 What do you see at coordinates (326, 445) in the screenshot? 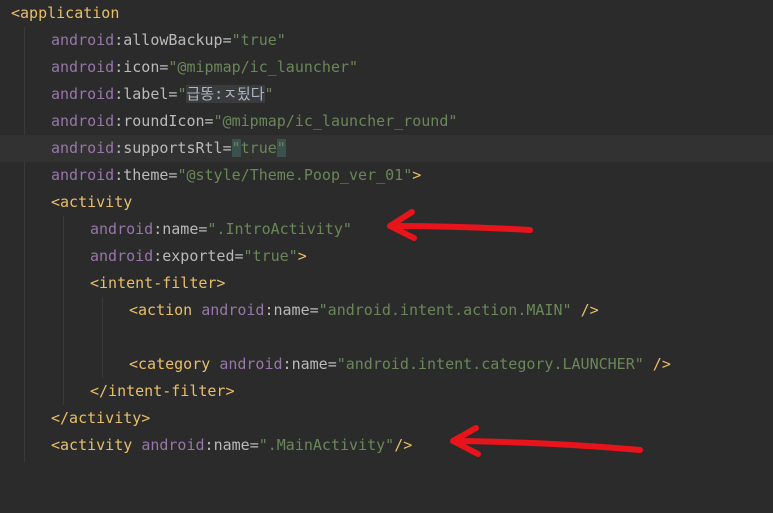
I see `attribute-value: ".MainActivity"` at bounding box center [326, 445].